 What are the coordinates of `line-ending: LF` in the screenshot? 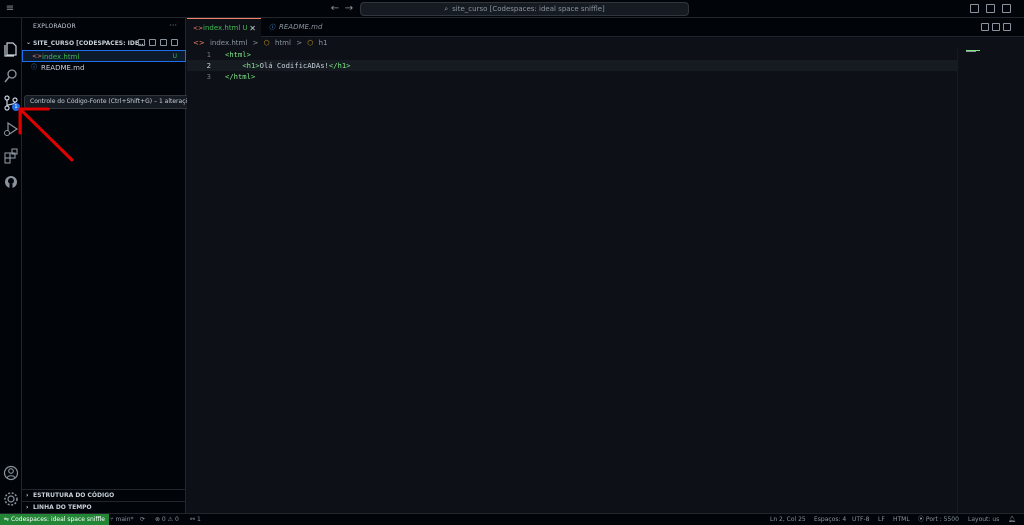 It's located at (881, 519).